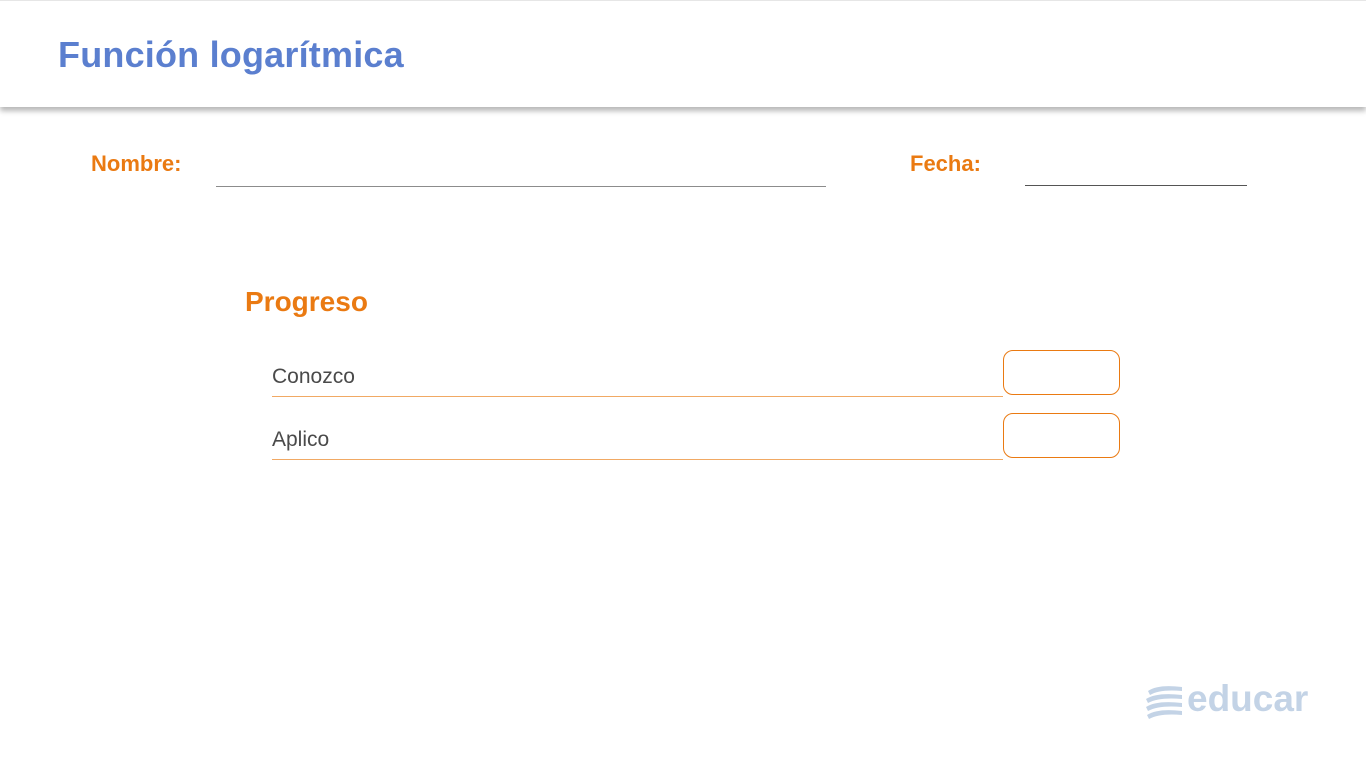  I want to click on progress-row-label: Aplico, so click(301, 439).